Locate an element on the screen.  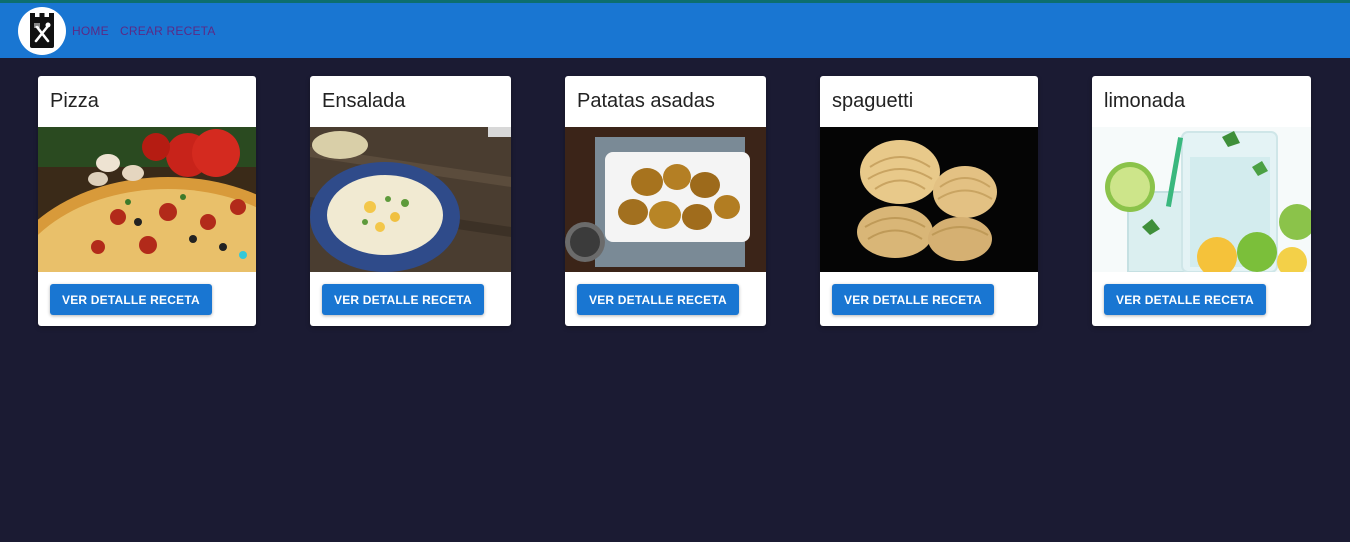
pizza-photo is located at coordinates (147, 199).